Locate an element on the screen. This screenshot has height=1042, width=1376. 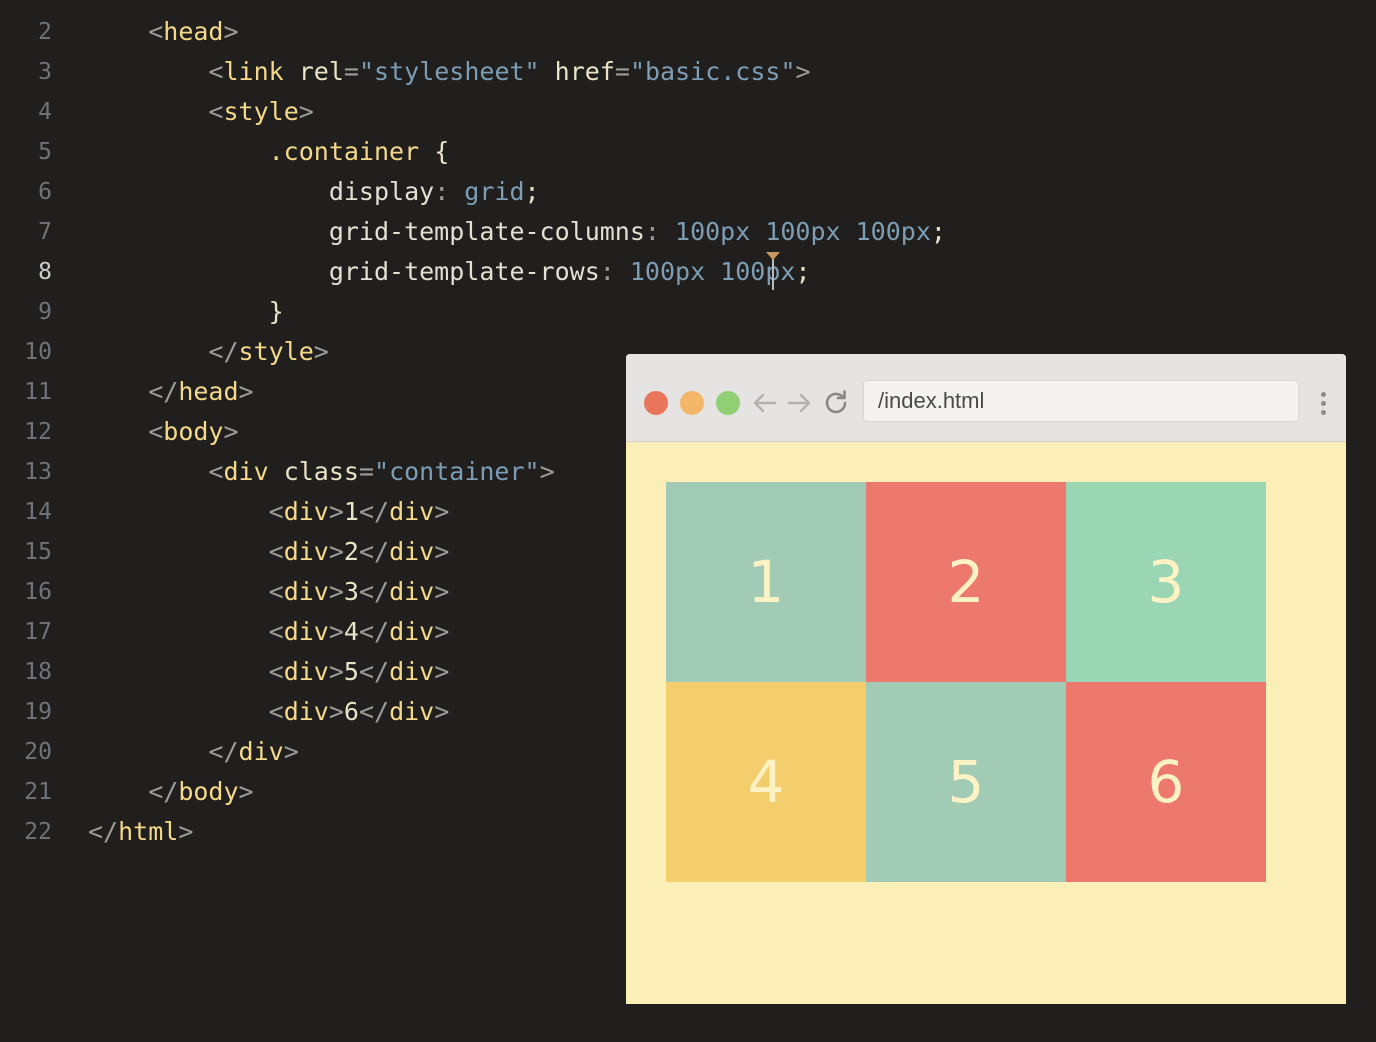
code-token: 4 is located at coordinates (351, 631).